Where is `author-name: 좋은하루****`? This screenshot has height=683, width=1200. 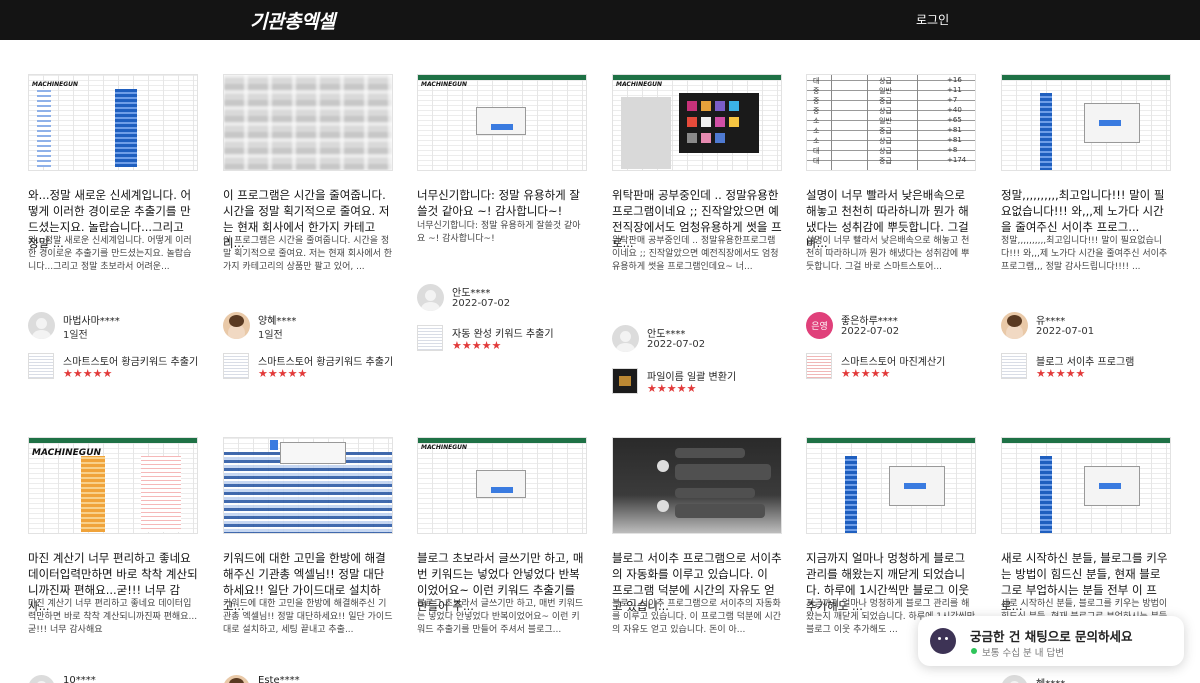
author-name: 좋은하루**** is located at coordinates (869, 321).